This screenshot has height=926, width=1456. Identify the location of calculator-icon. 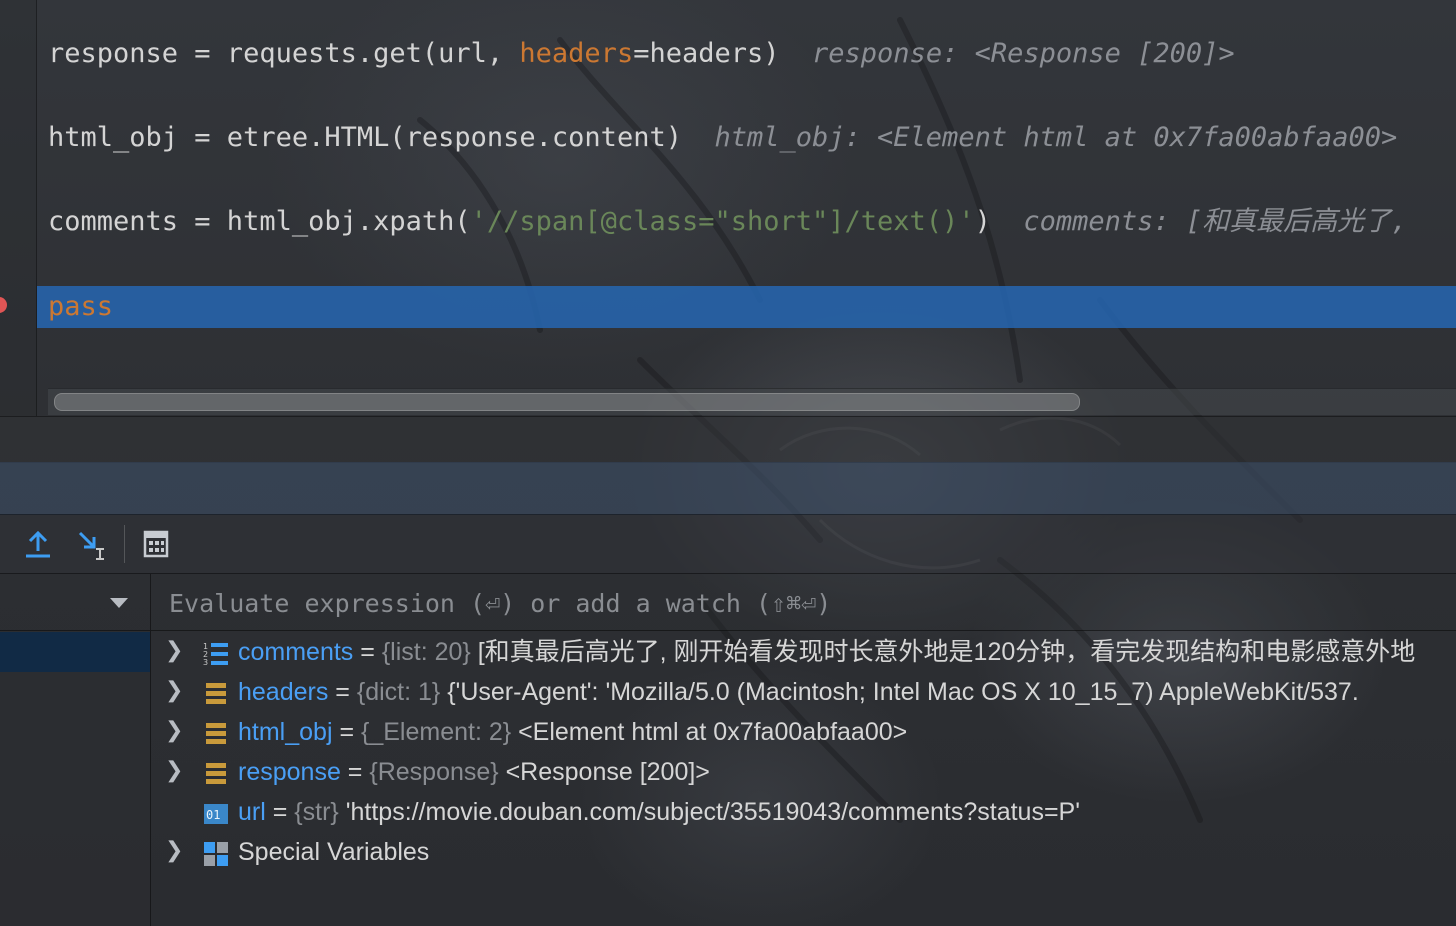
(157, 544).